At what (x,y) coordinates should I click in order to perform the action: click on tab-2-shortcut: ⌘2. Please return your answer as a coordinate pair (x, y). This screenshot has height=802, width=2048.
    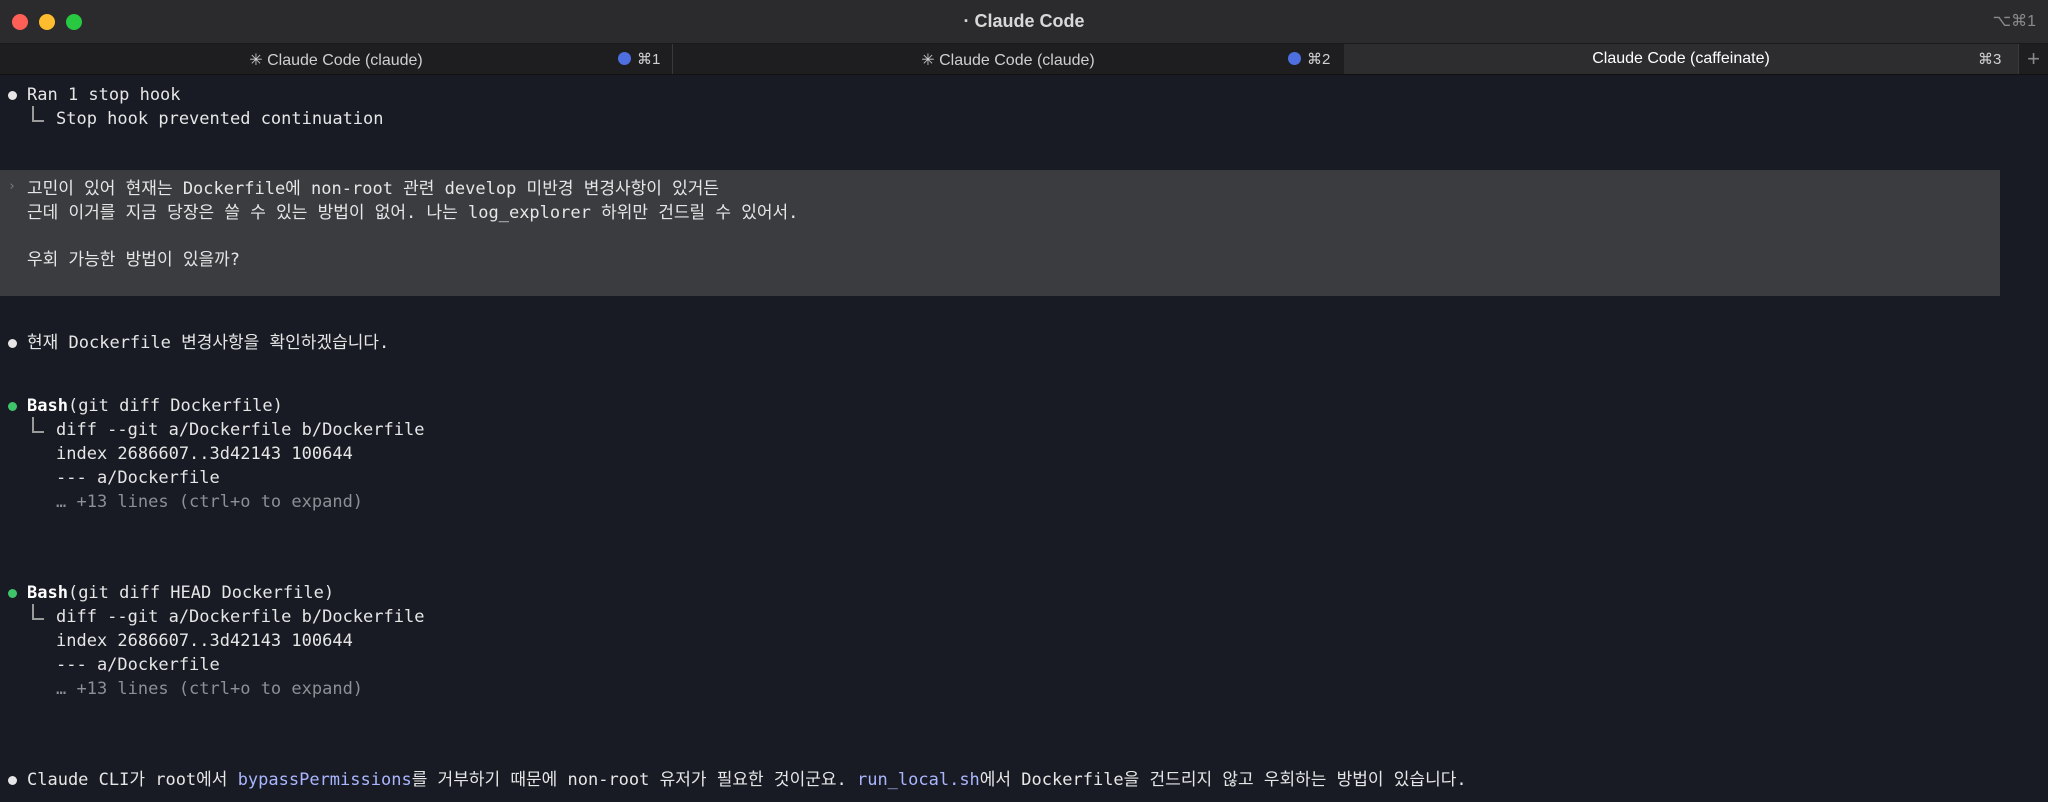
    Looking at the image, I should click on (1319, 59).